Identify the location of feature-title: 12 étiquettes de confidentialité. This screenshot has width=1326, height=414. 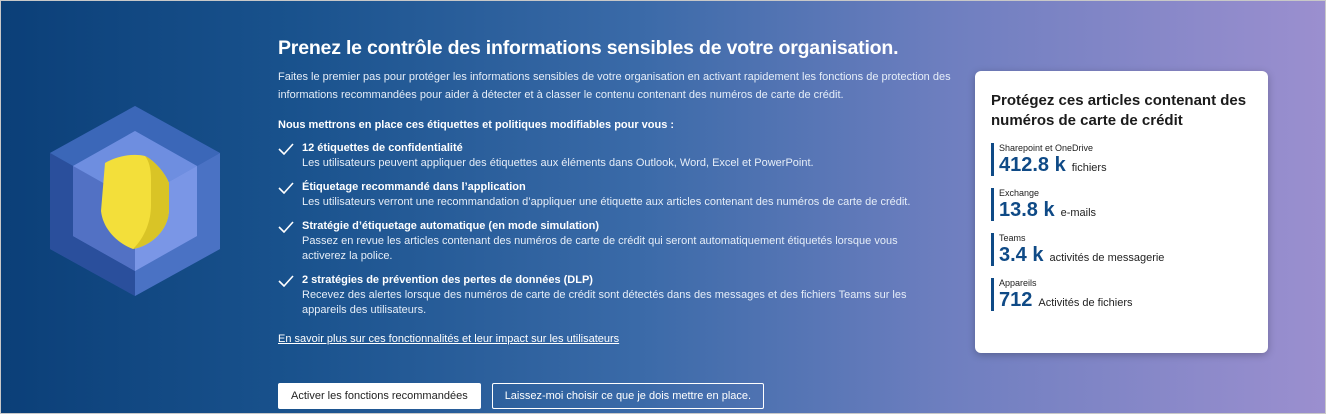
(382, 148).